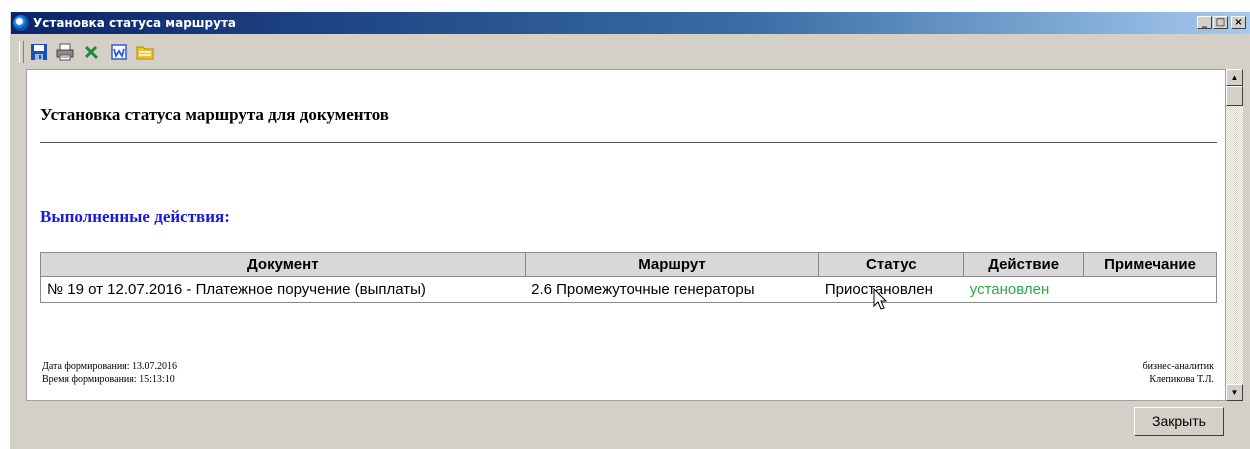  I want to click on toolbar-grip-icon, so click(21, 52).